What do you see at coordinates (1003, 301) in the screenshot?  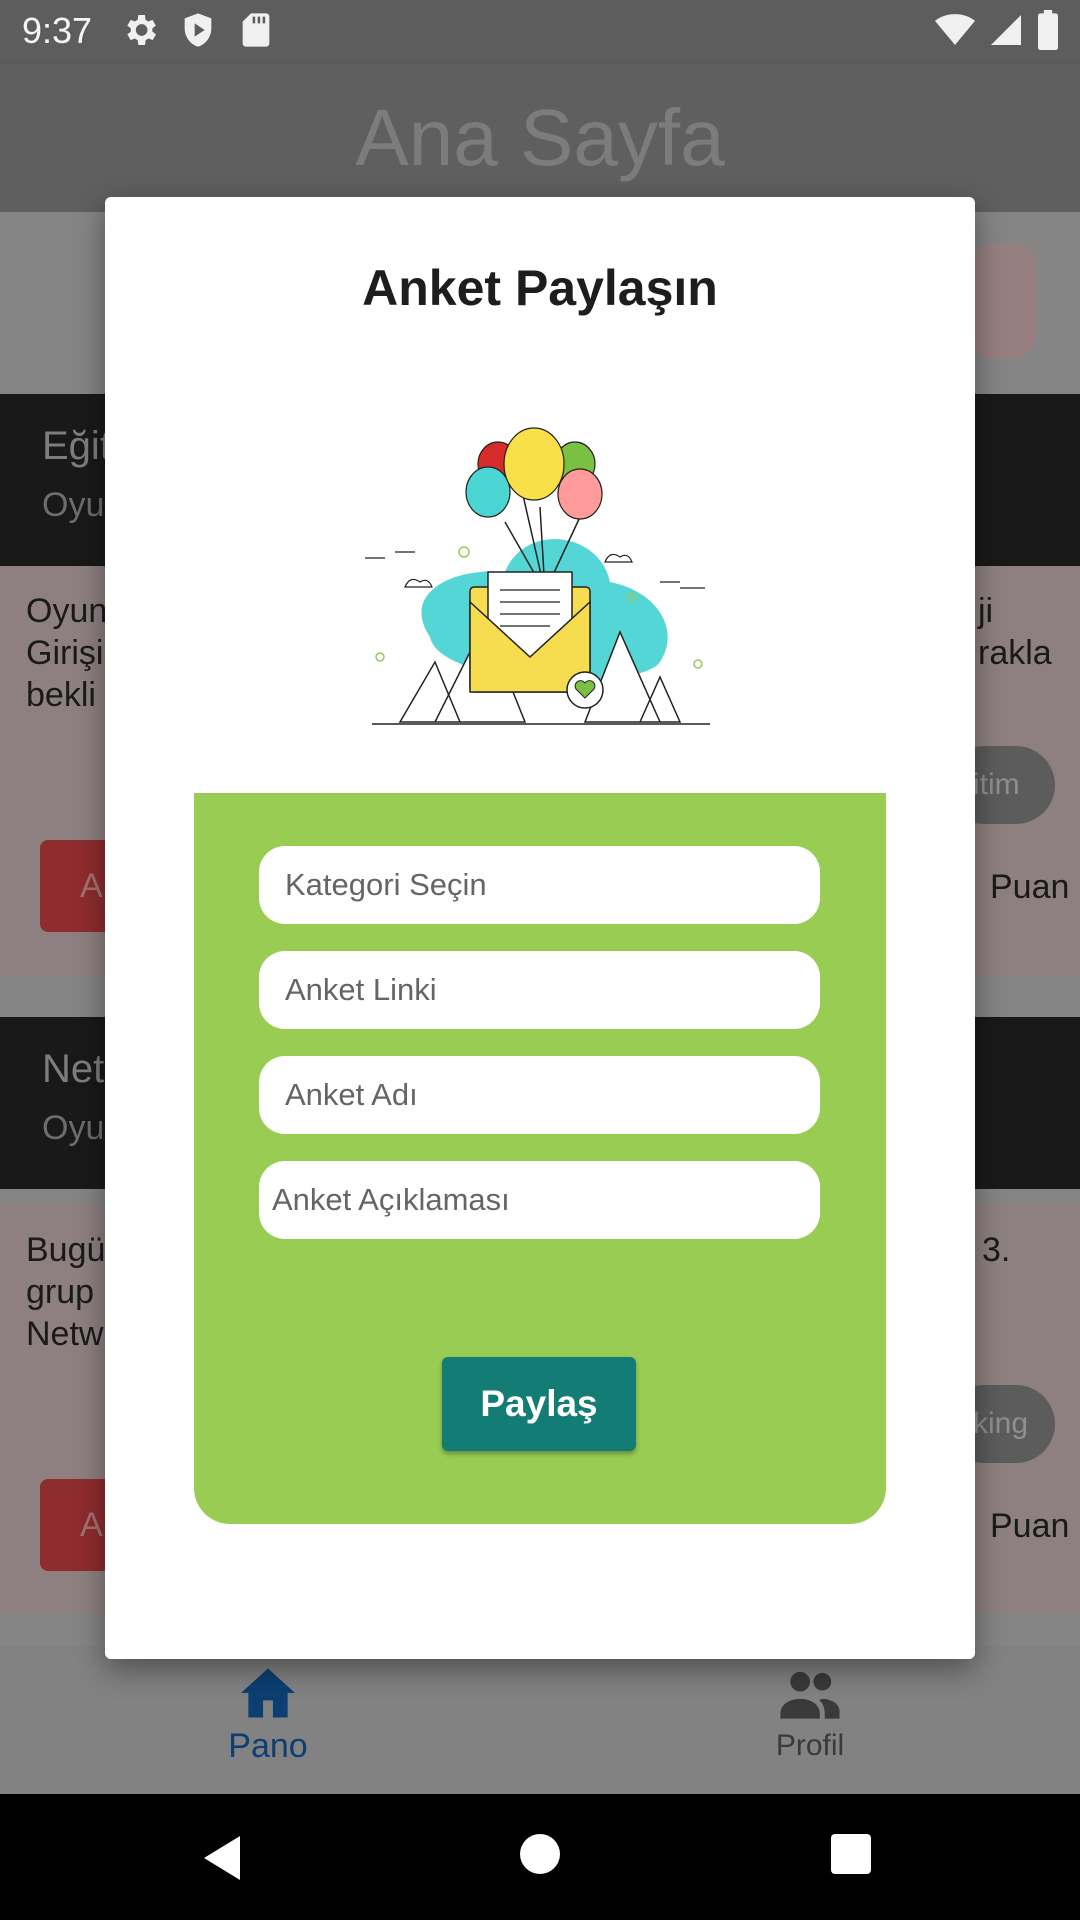 I see `background-chip` at bounding box center [1003, 301].